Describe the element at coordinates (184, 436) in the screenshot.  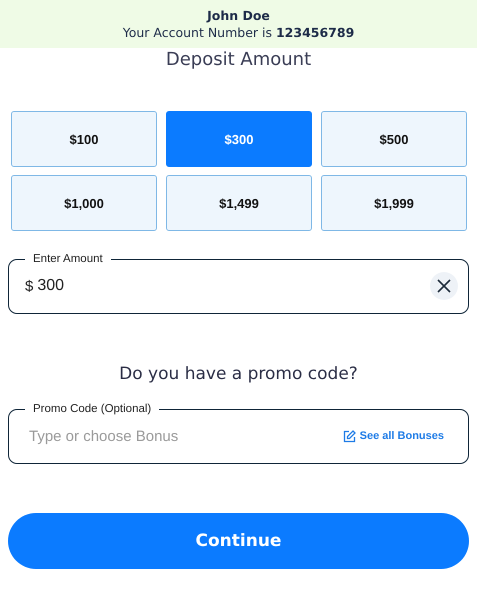
I see `promo-code-input: Type or choose Bonus` at that location.